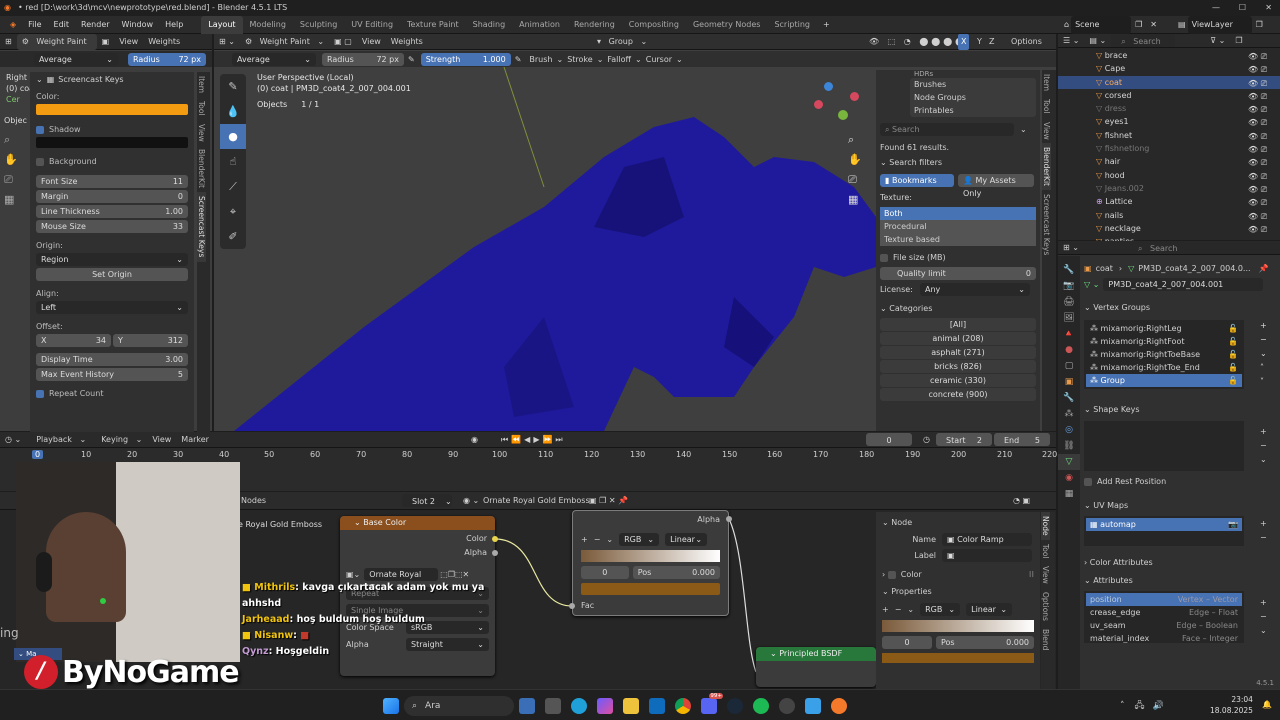 The image size is (1280, 720). What do you see at coordinates (958, 162) in the screenshot?
I see `search-filters-header: ⌄ Search filters` at bounding box center [958, 162].